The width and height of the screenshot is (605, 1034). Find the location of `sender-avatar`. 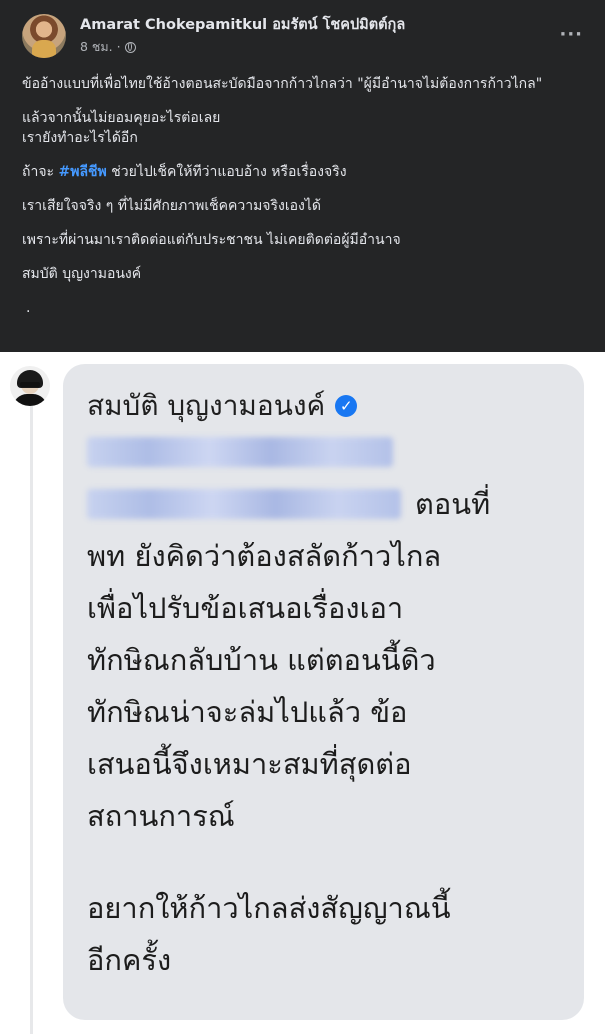

sender-avatar is located at coordinates (30, 386).